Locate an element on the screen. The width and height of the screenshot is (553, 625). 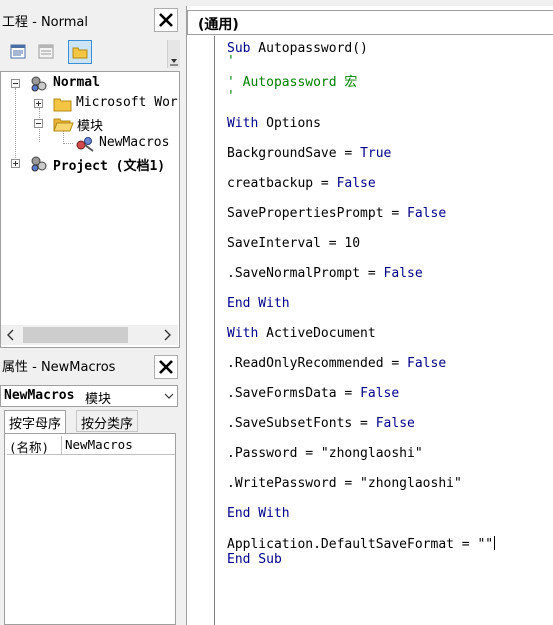
code-line: .Password = "zhonglaoshi" is located at coordinates (325, 453).